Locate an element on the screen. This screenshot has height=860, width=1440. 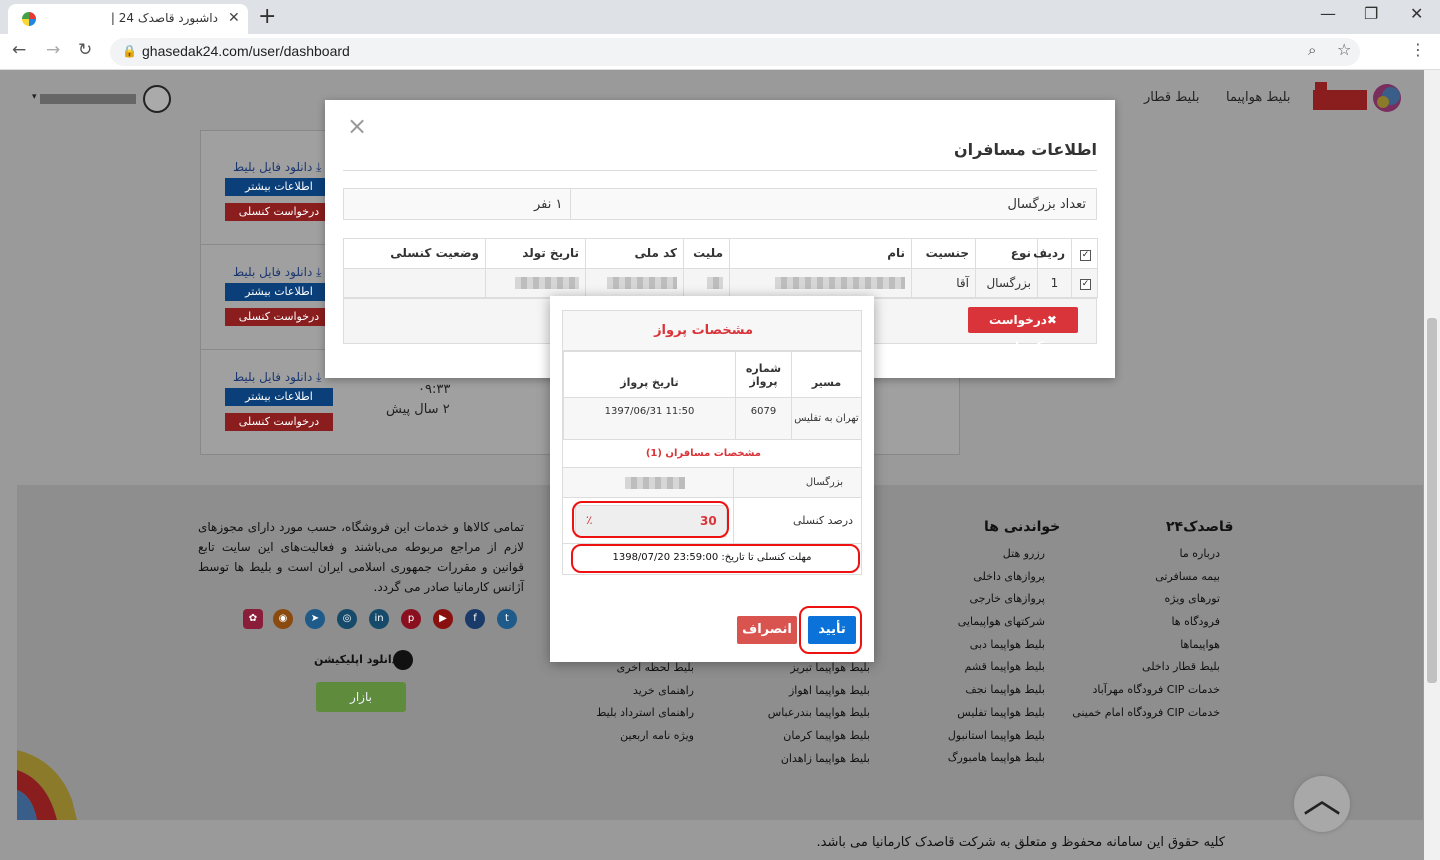
row-select-cell: ✓ is located at coordinates (1084, 282).